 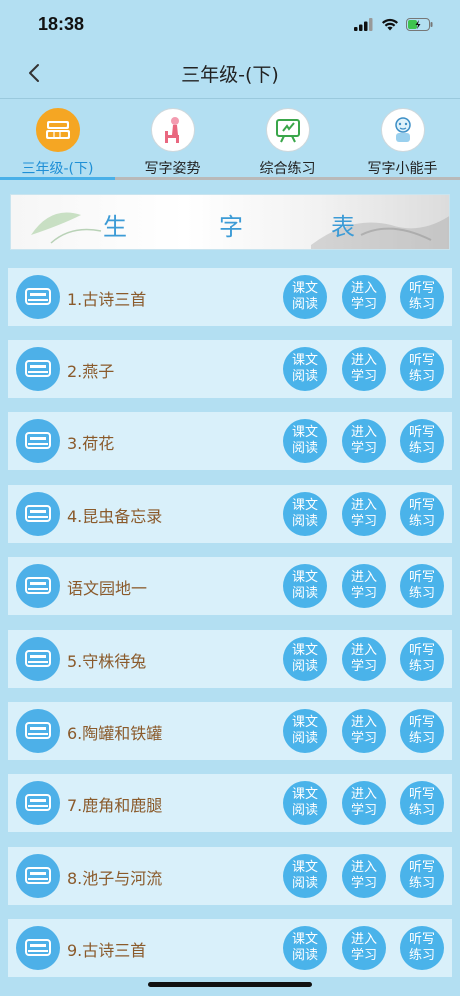 I want to click on lesson-title: 9.古诗三首, so click(x=107, y=950).